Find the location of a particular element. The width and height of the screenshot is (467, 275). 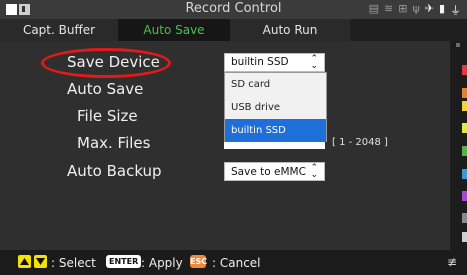

menu-icon: ≢ is located at coordinates (452, 262).